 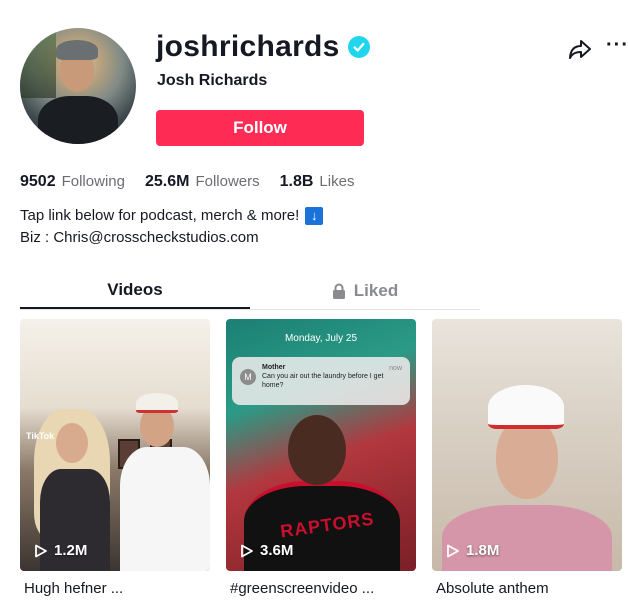 I want to click on username: joshrichards, so click(x=263, y=47).